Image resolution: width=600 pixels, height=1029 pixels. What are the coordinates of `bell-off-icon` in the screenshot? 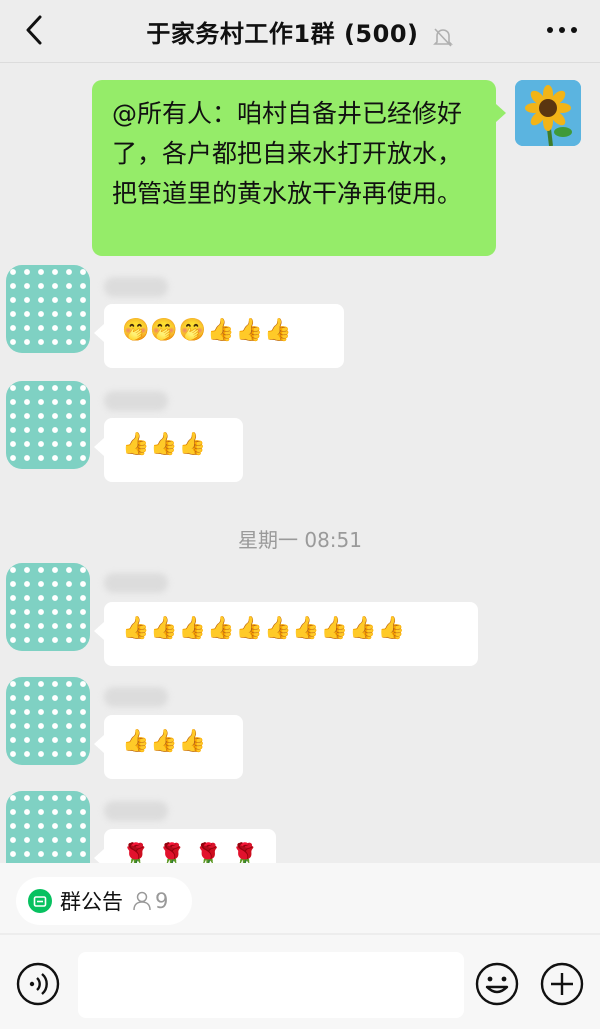 It's located at (442, 37).